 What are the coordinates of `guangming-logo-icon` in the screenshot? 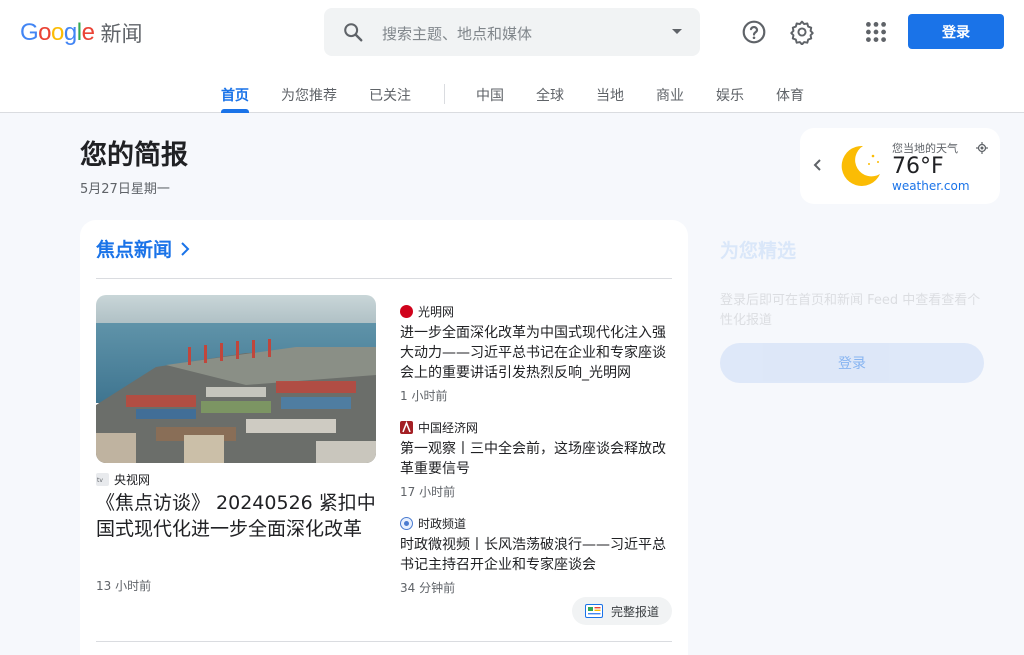 It's located at (406, 311).